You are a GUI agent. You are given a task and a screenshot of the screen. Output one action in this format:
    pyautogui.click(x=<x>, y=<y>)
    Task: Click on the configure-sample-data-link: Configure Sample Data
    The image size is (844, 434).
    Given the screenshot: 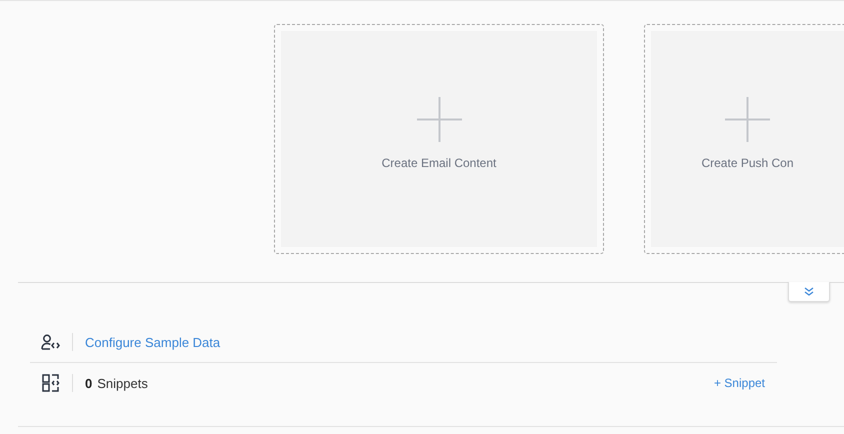 What is the action you would take?
    pyautogui.click(x=152, y=342)
    